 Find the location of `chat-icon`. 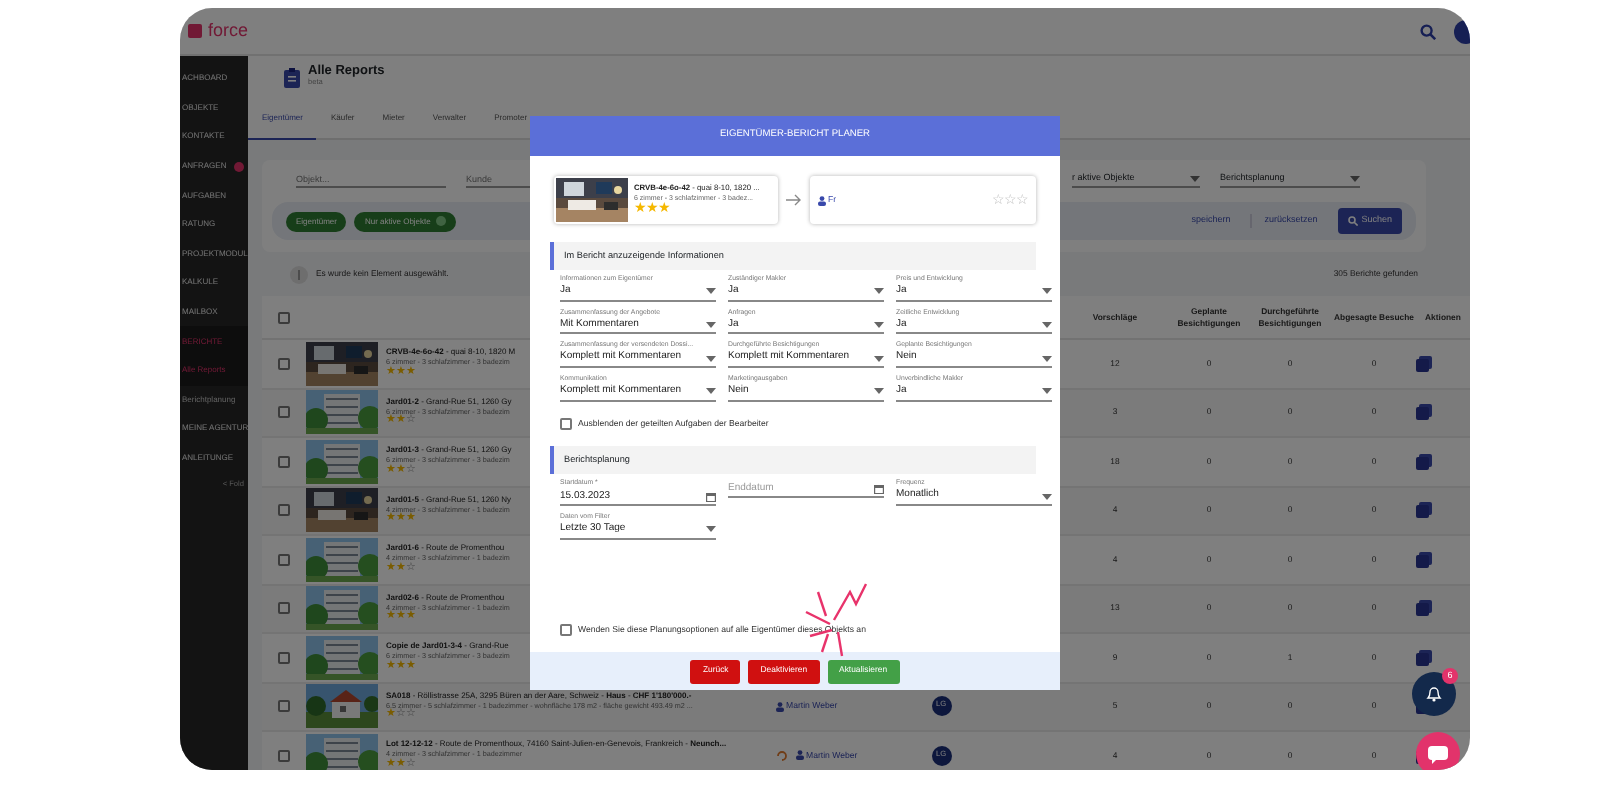

chat-icon is located at coordinates (1438, 754).